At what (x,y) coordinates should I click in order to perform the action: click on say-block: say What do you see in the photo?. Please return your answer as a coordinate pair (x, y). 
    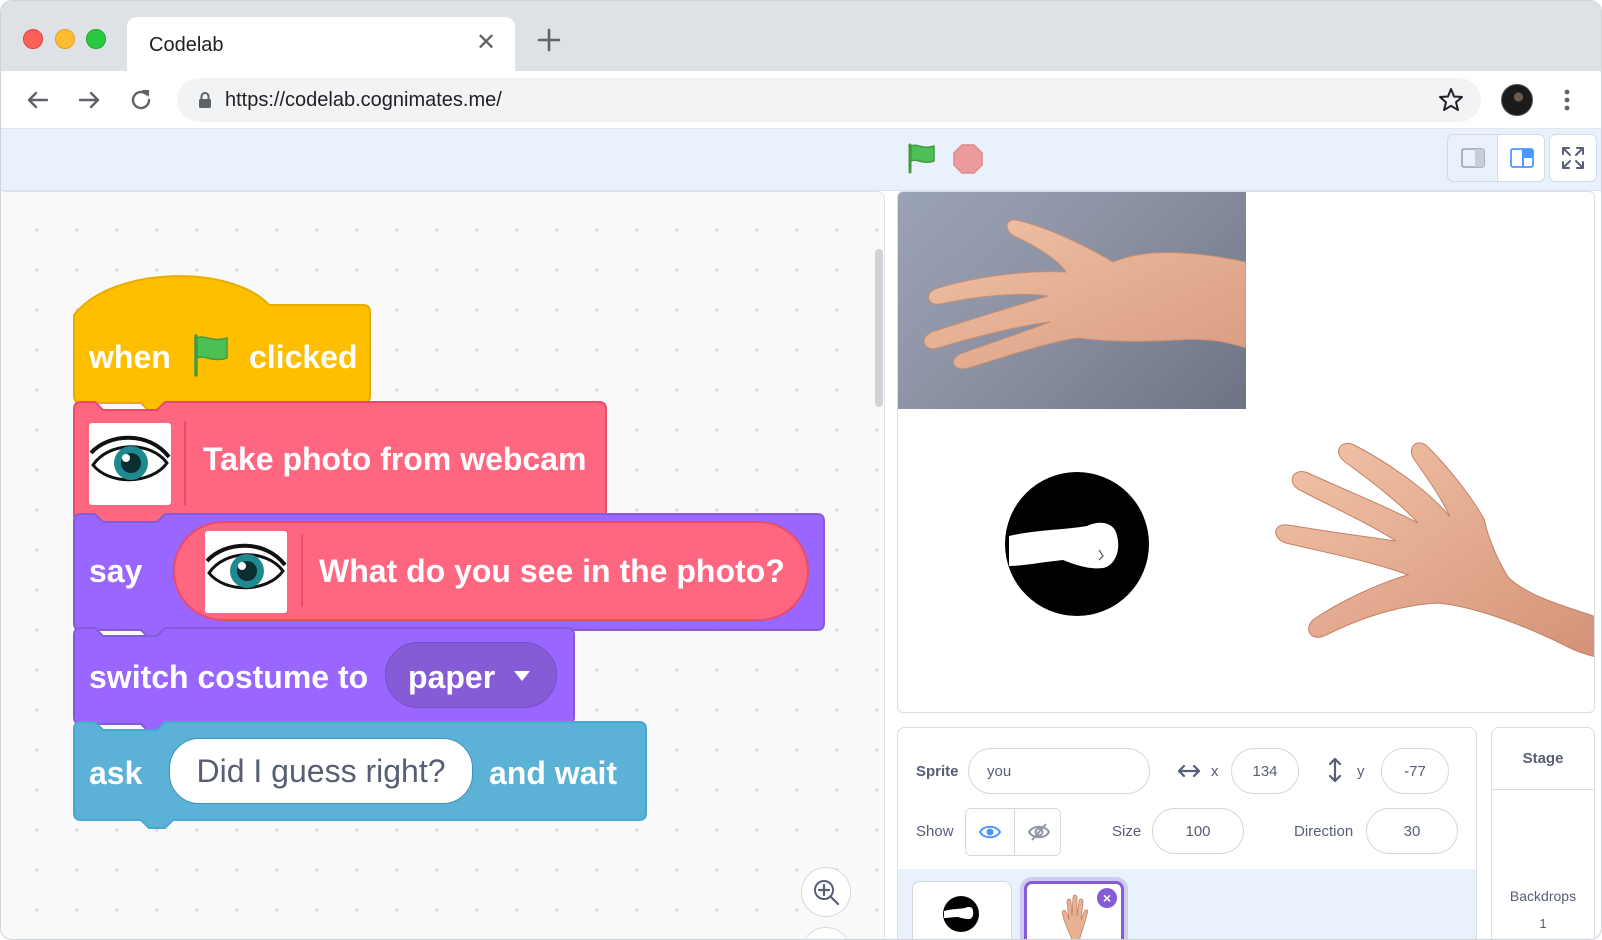
    Looking at the image, I should click on (449, 577).